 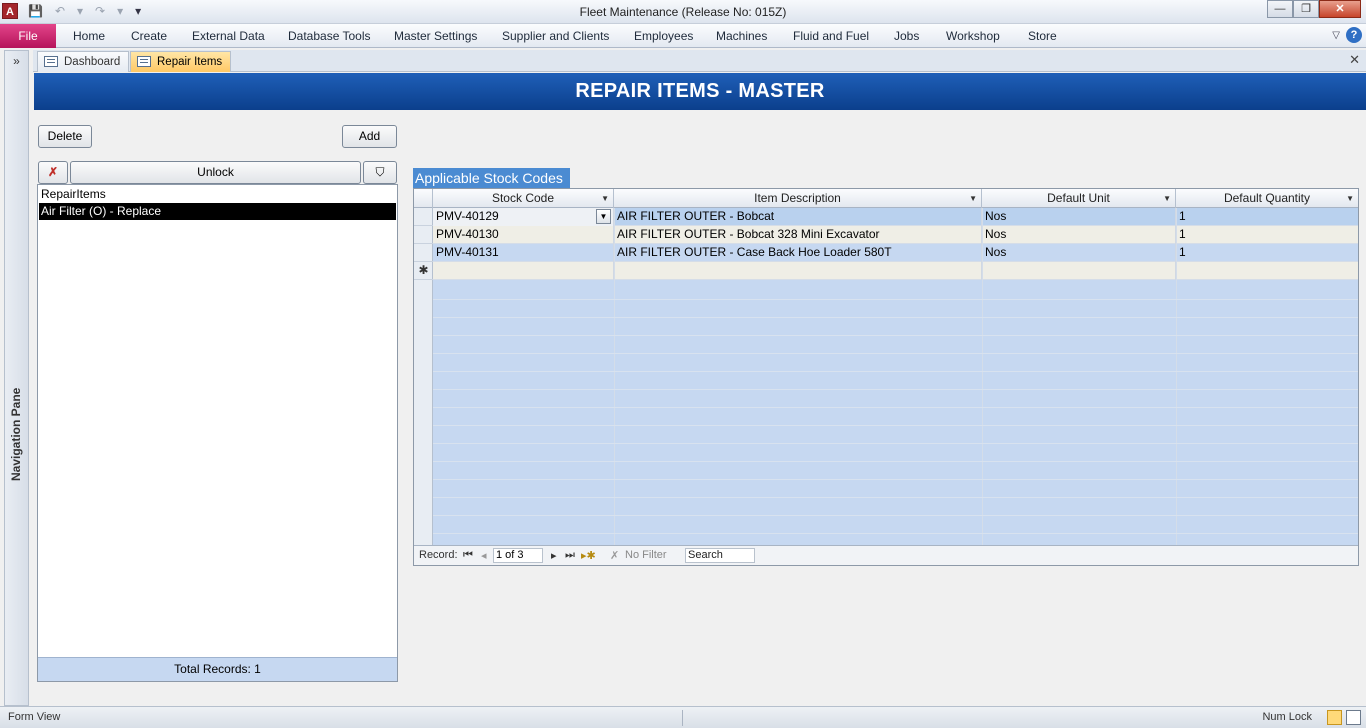 I want to click on select-all-cell, so click(x=423, y=198).